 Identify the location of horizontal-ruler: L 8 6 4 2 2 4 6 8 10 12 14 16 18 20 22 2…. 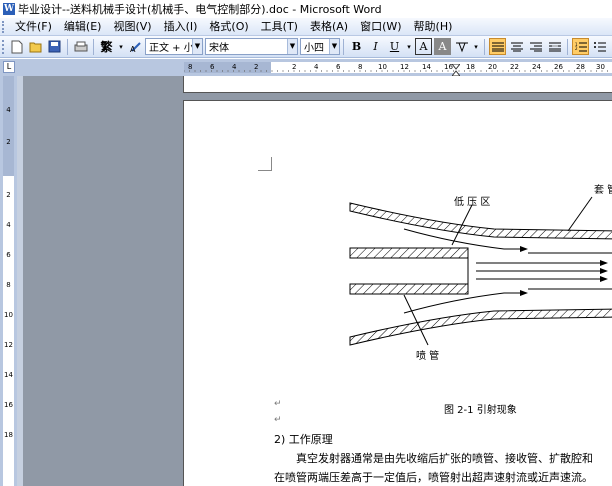
(306, 68).